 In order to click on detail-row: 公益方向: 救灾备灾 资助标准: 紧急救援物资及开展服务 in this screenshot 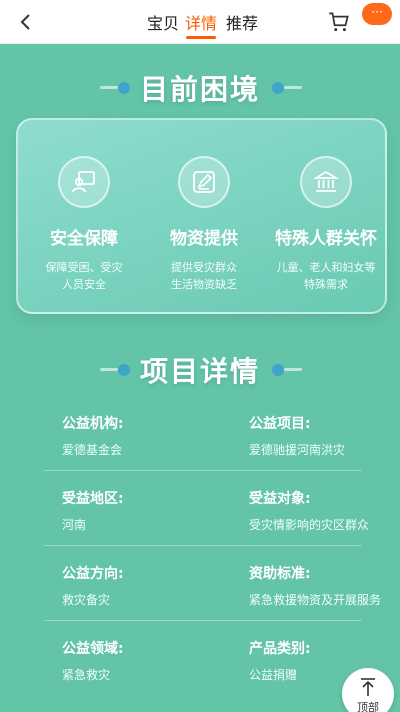, I will do `click(200, 583)`.